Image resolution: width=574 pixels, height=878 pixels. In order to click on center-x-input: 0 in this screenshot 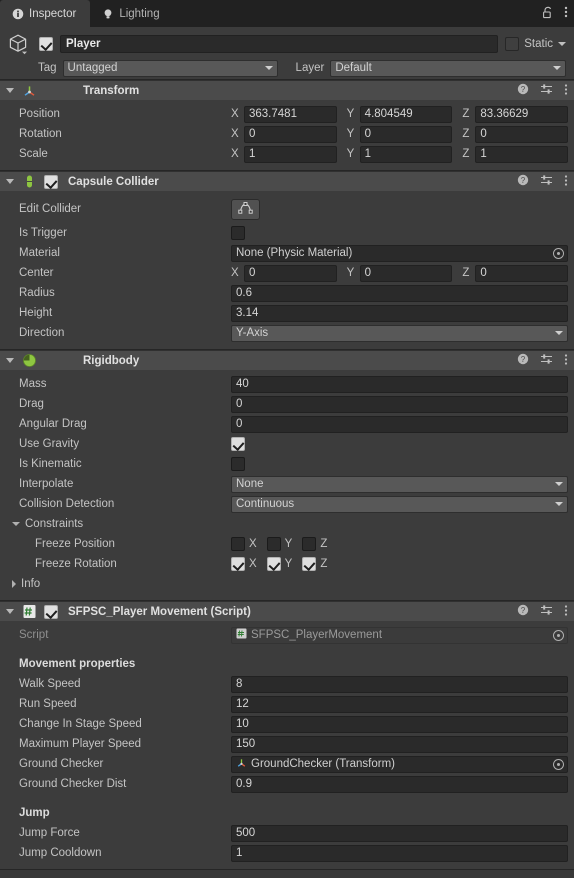, I will do `click(290, 273)`.